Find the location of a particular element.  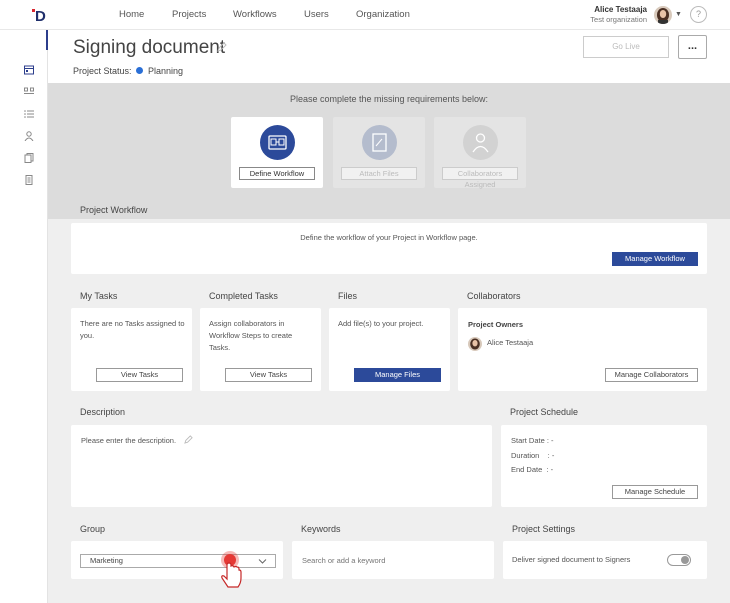

status-dot is located at coordinates (139, 70).